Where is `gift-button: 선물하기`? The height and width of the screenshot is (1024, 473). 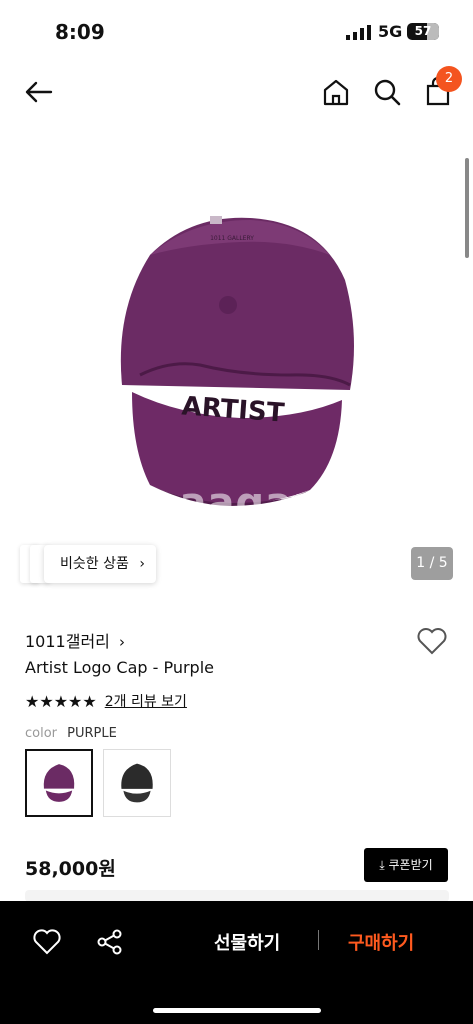
gift-button: 선물하기 is located at coordinates (247, 942).